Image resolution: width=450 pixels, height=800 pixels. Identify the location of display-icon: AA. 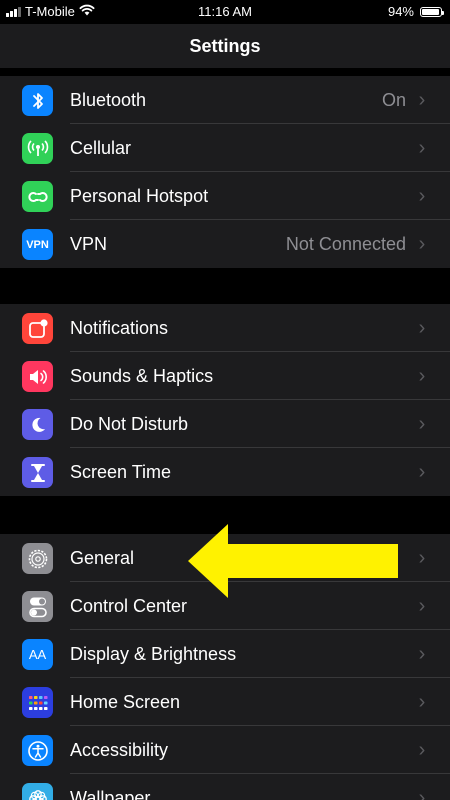
(37, 654).